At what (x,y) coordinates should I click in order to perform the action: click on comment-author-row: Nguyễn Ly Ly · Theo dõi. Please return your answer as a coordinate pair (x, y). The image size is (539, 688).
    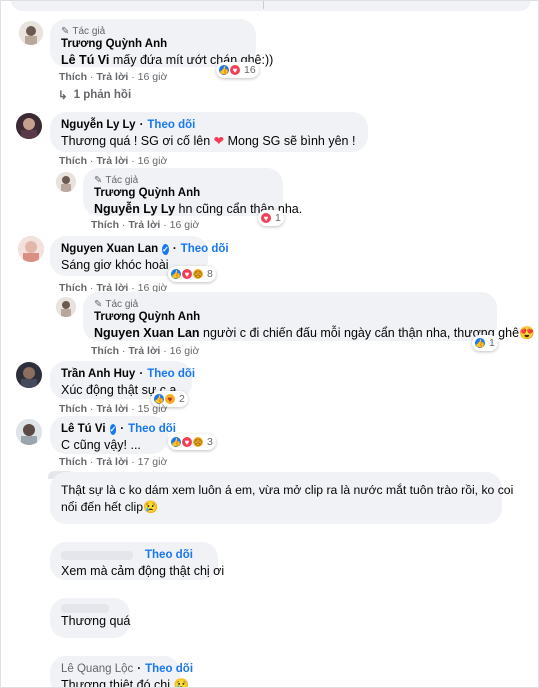
    Looking at the image, I should click on (128, 125).